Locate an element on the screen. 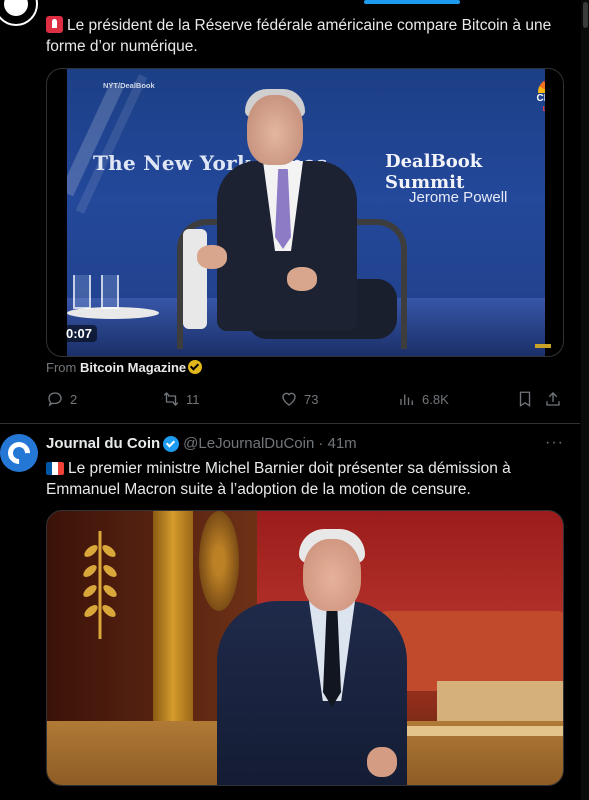 Image resolution: width=589 pixels, height=800 pixels. siren-emoji-icon is located at coordinates (54, 24).